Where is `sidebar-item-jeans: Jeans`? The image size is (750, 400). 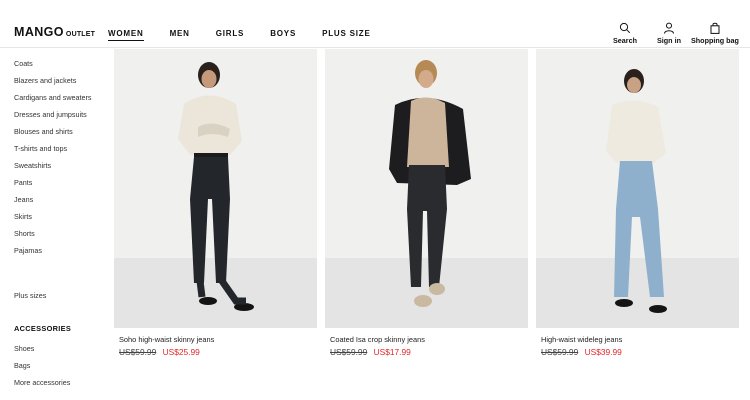 sidebar-item-jeans: Jeans is located at coordinates (23, 199).